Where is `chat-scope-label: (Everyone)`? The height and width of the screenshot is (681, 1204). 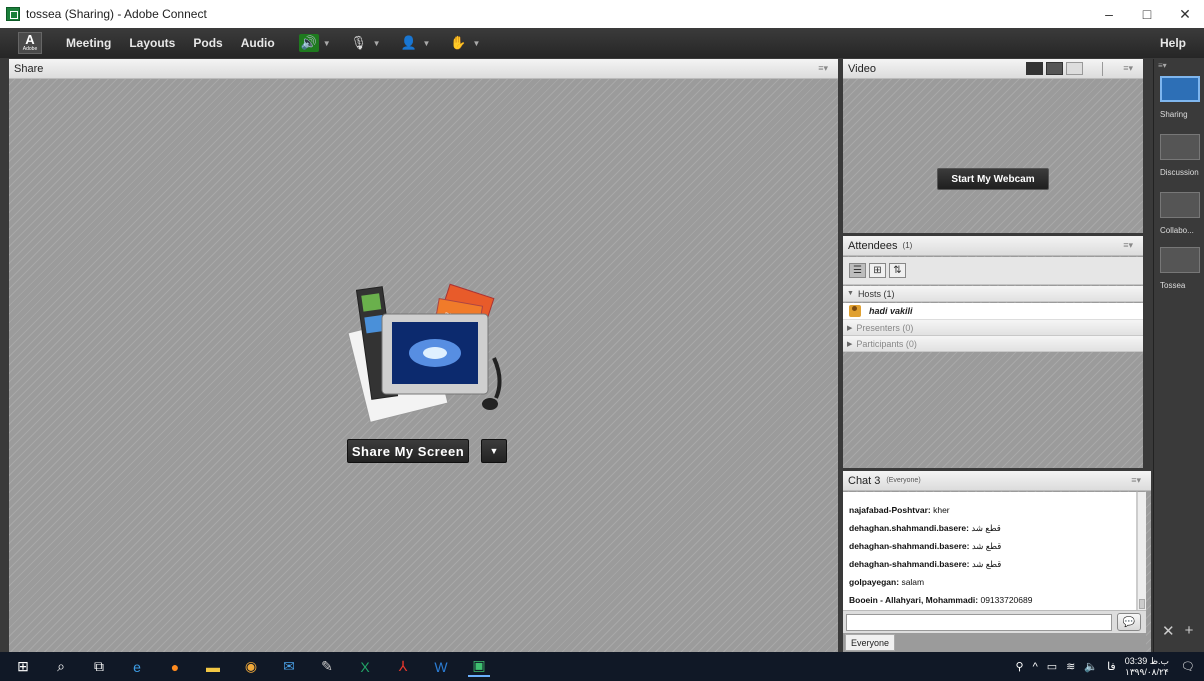
chat-scope-label: (Everyone) is located at coordinates (903, 480).